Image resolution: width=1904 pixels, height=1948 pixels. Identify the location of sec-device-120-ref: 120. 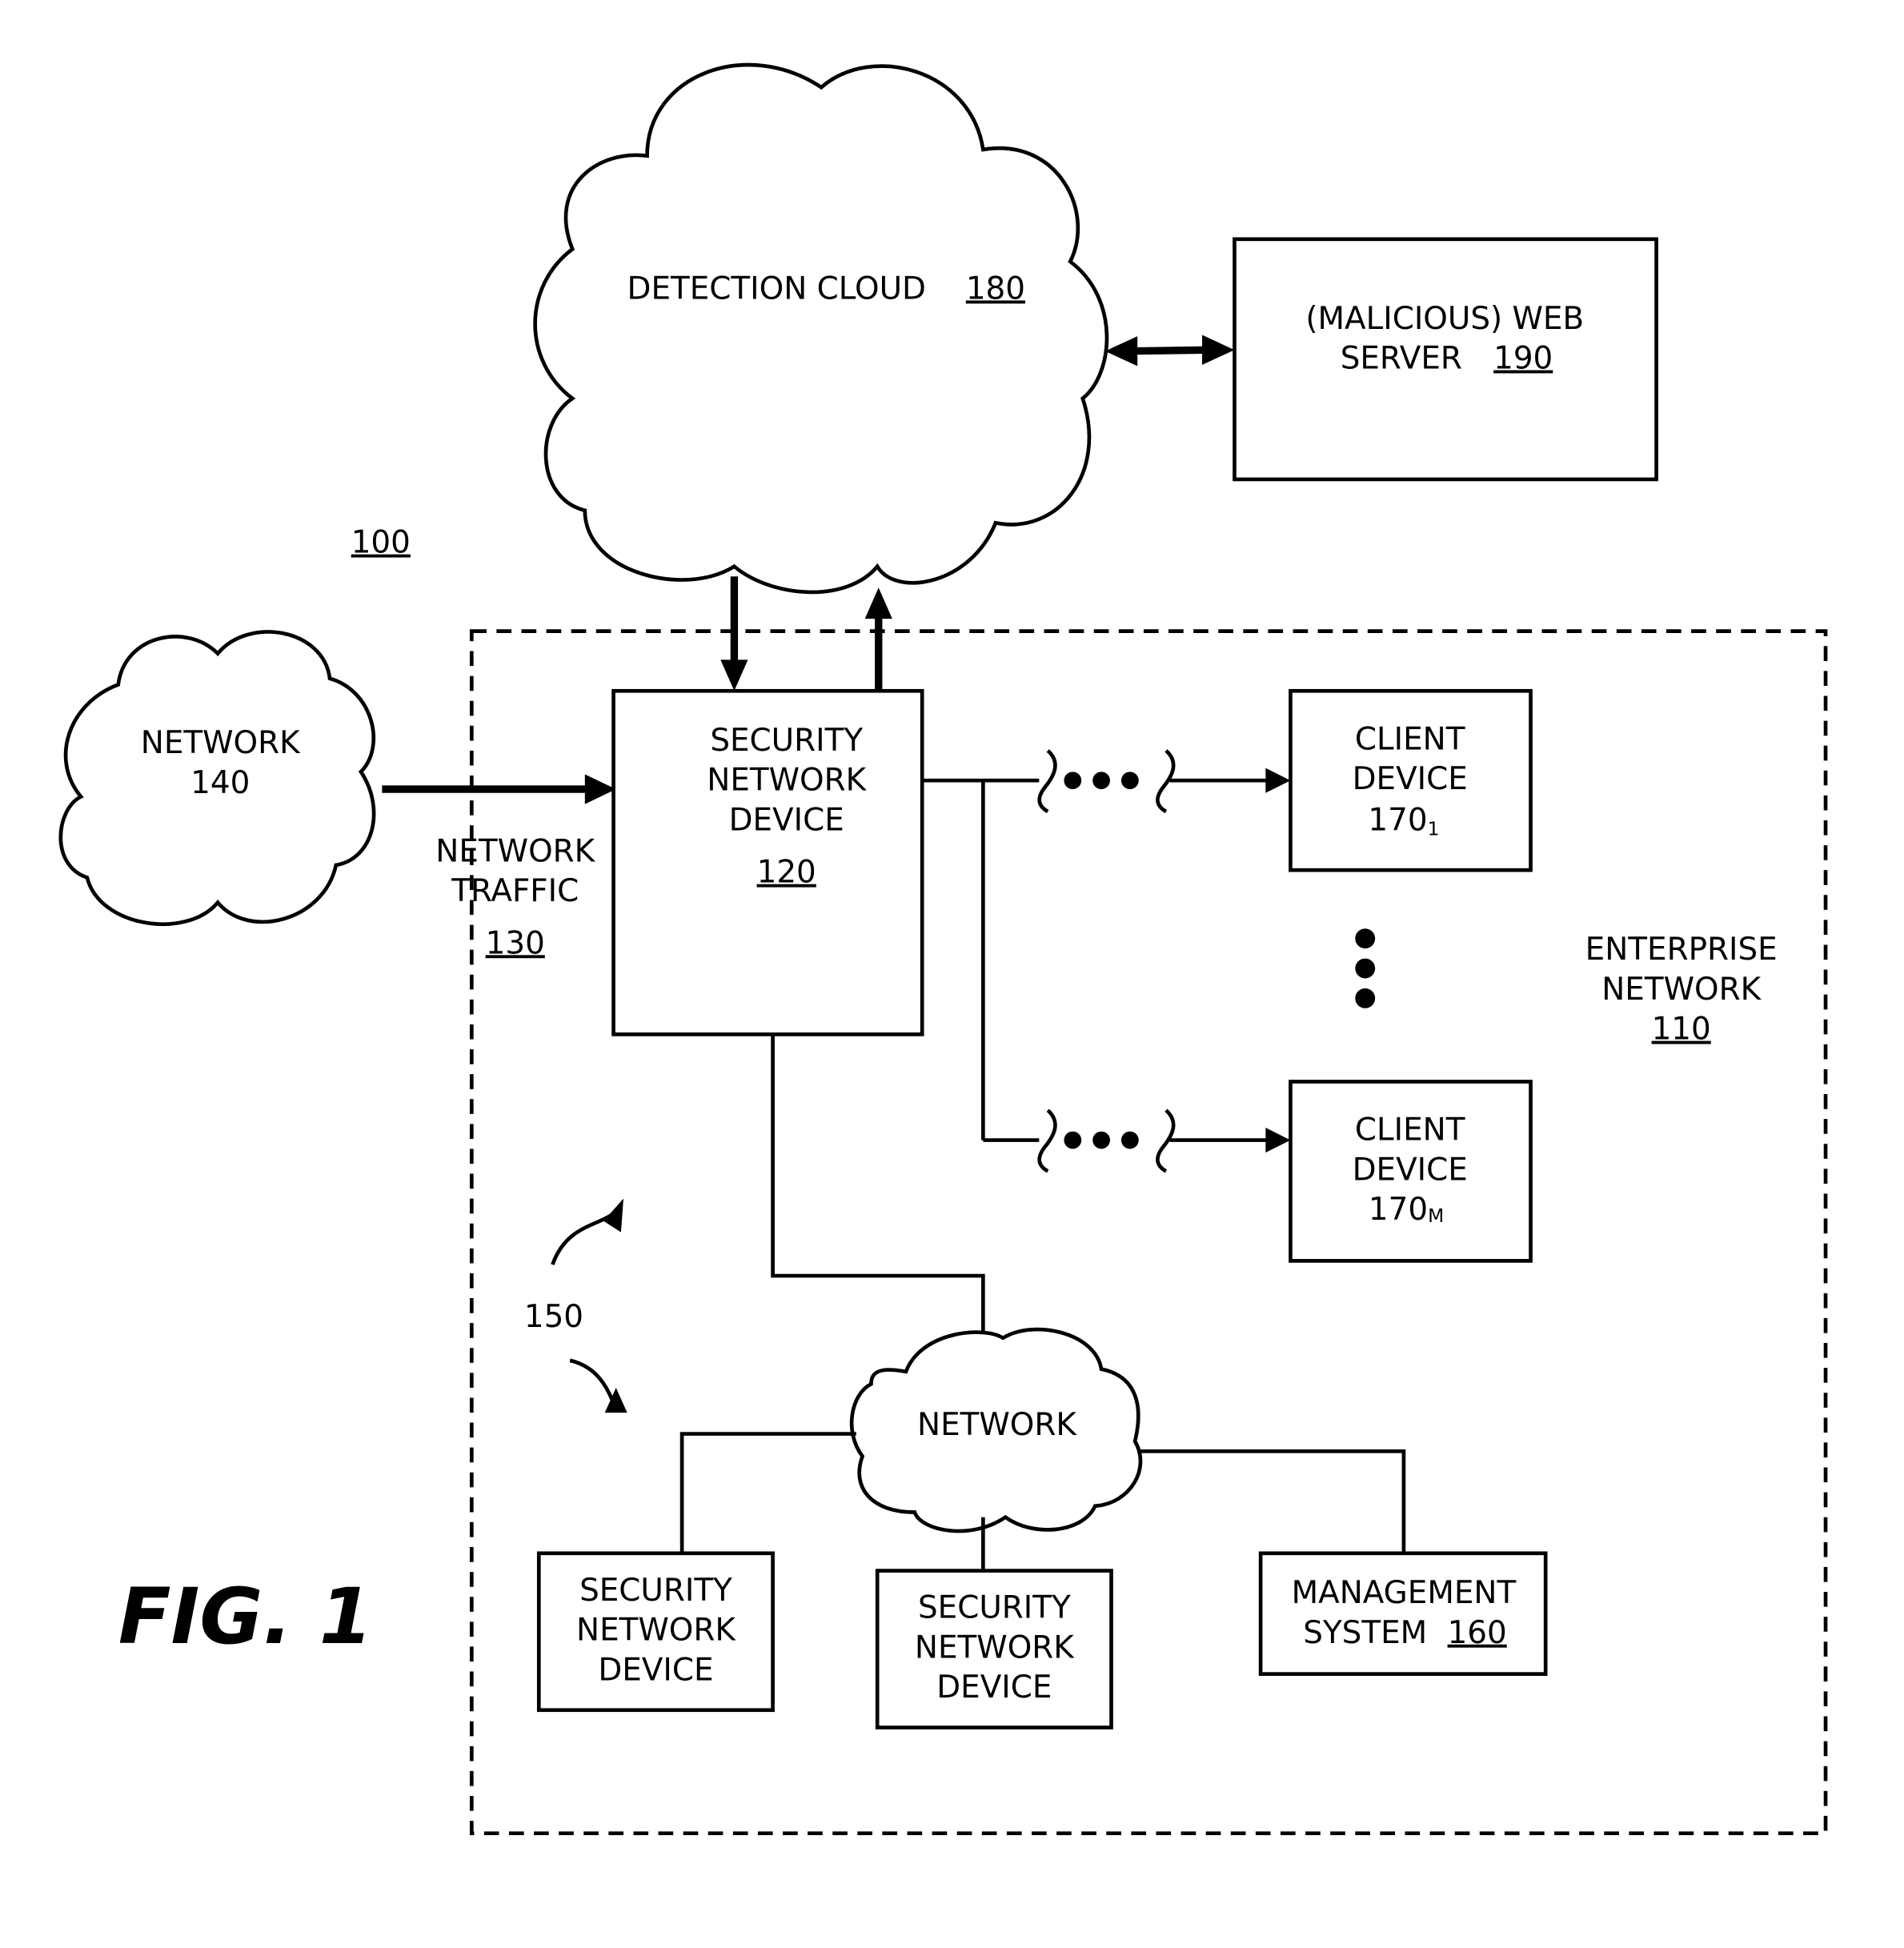
(786, 873).